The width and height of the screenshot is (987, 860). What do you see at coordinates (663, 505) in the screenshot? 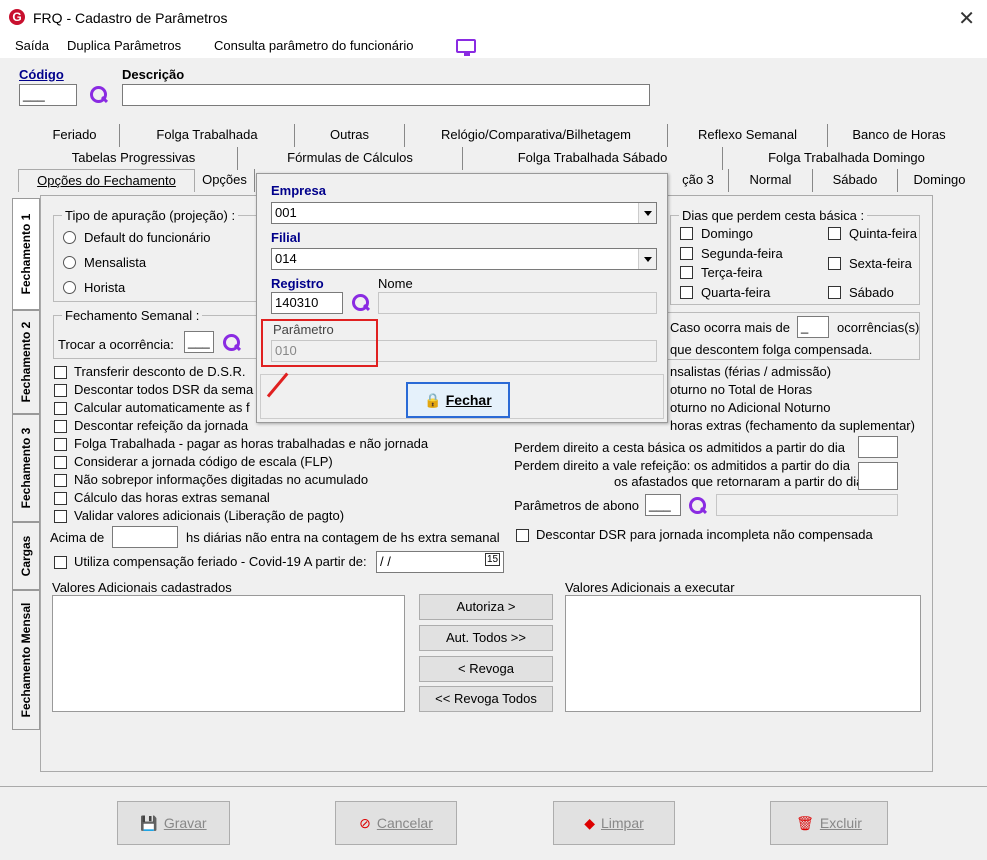
I see `abono-input: ___` at bounding box center [663, 505].